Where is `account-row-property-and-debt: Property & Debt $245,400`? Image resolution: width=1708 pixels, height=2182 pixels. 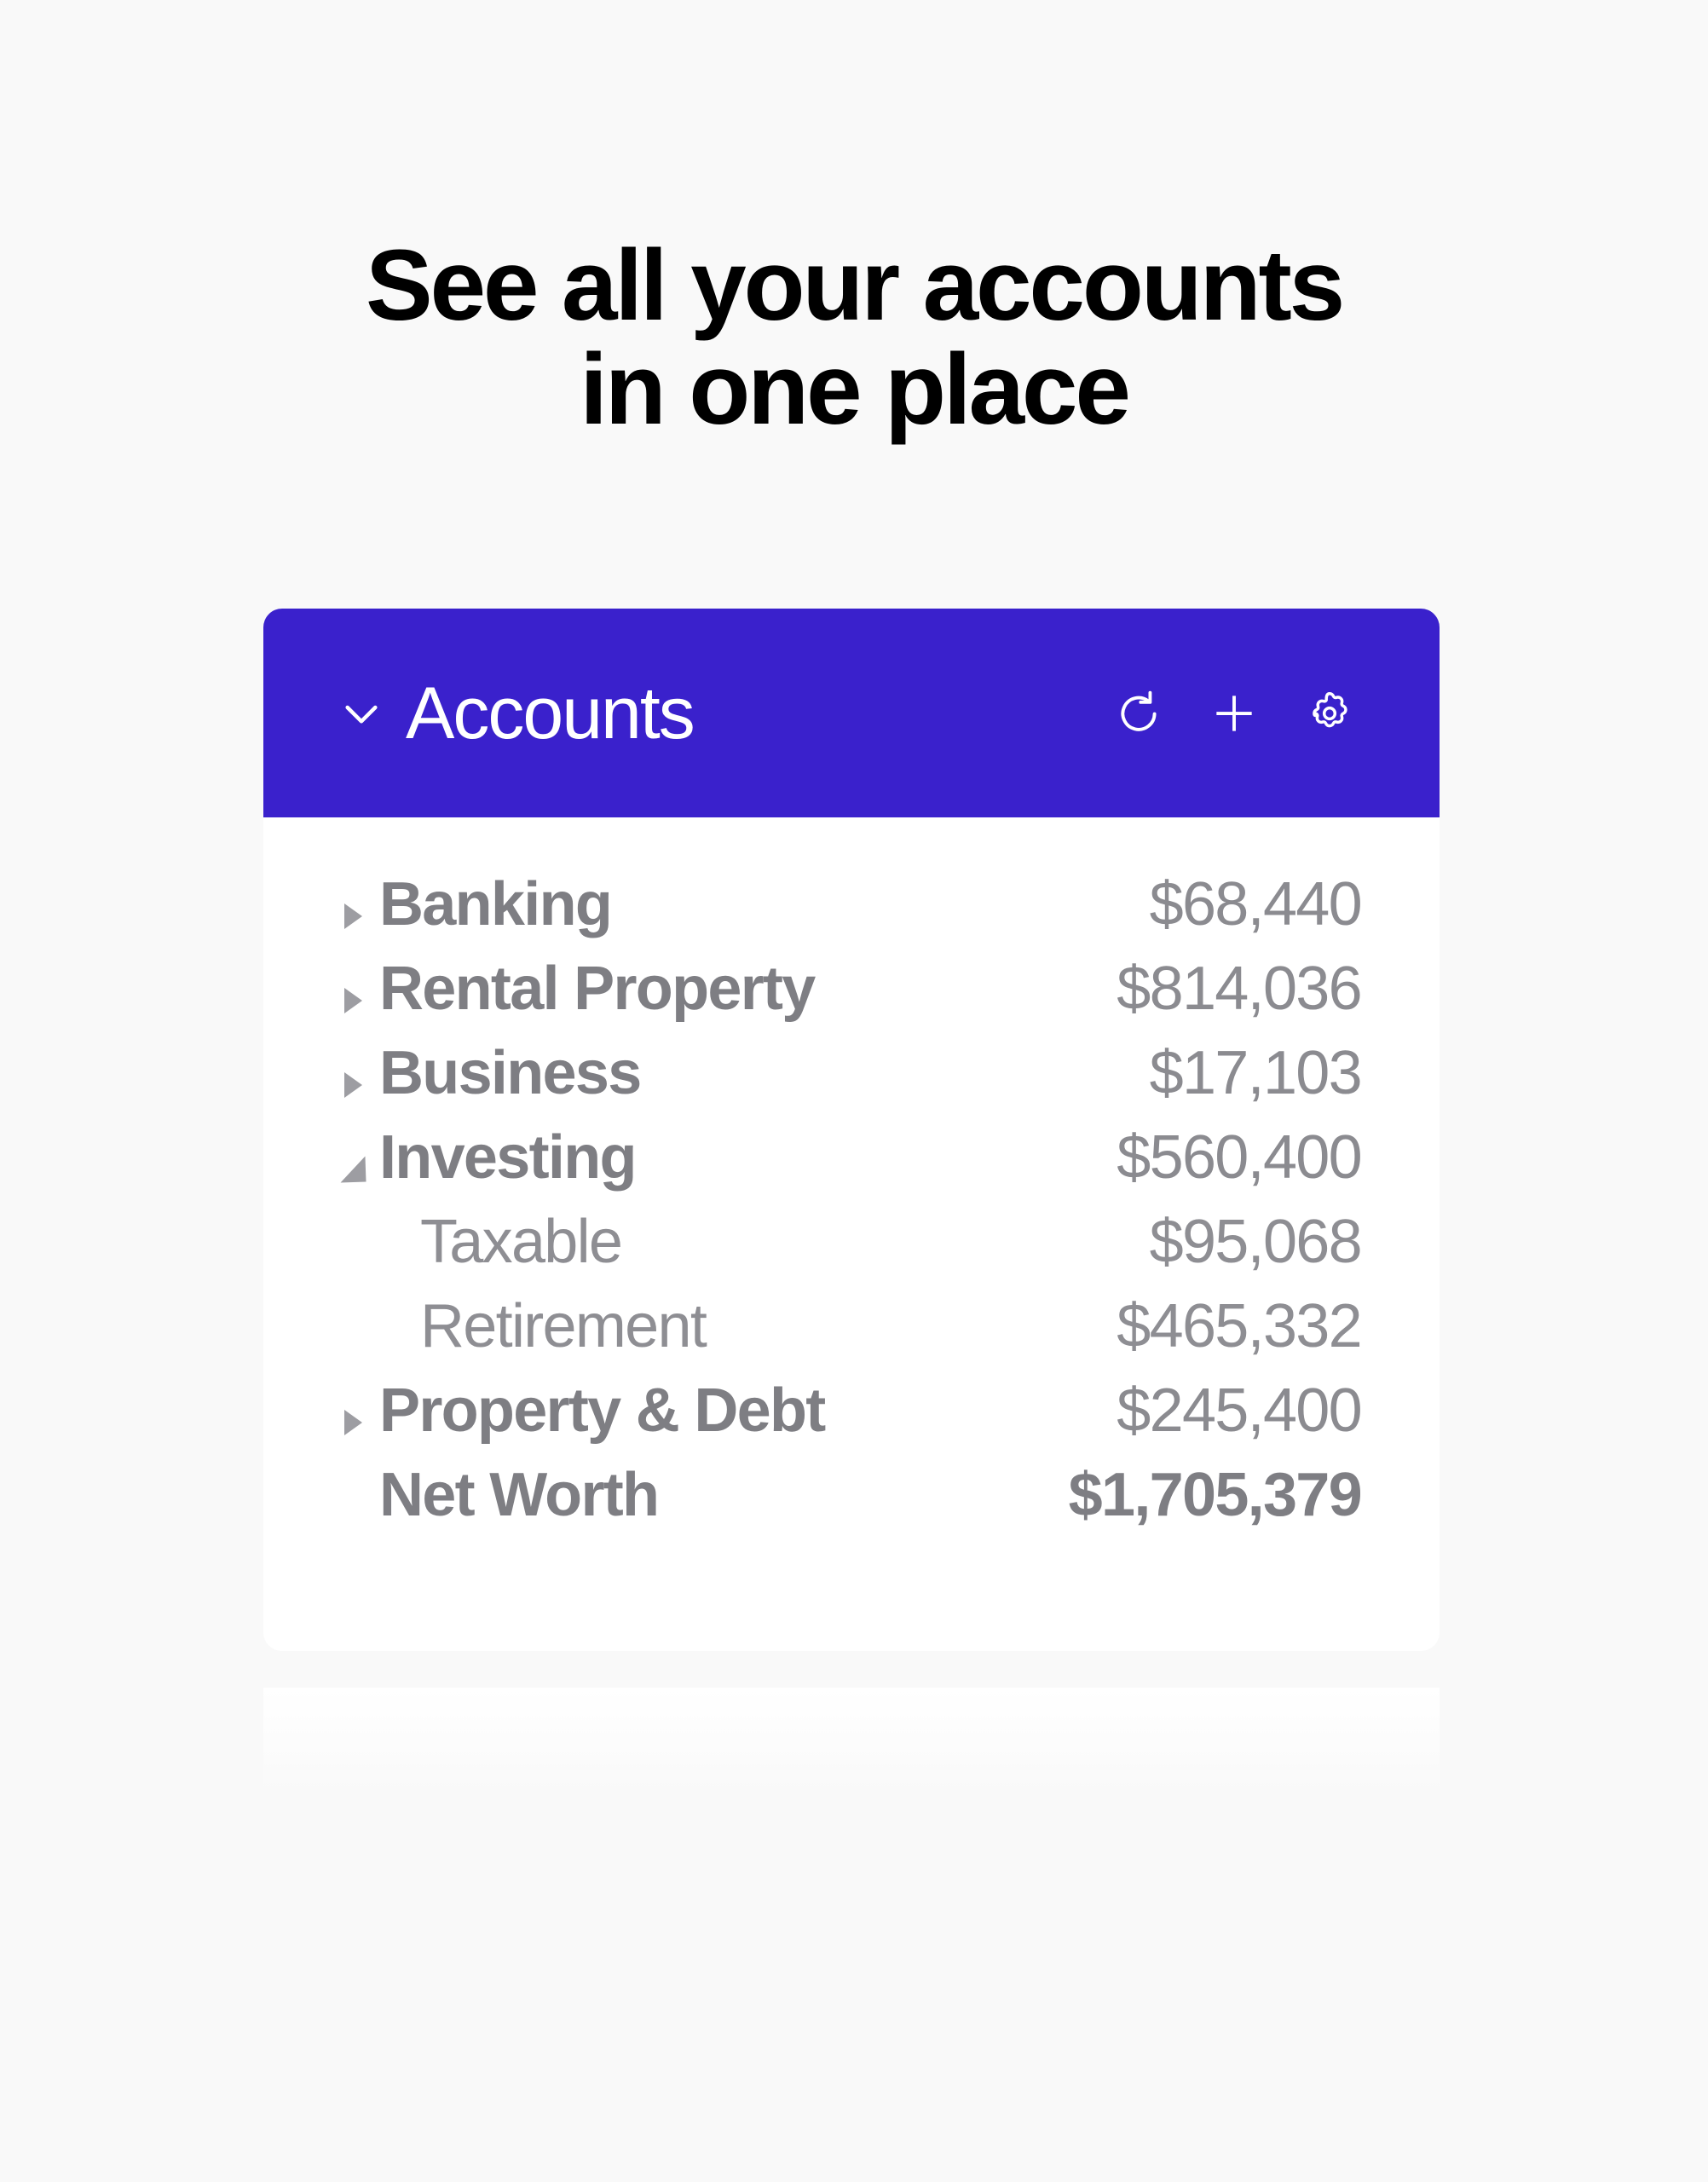
account-row-property-and-debt: Property & Debt $245,400 is located at coordinates (850, 1420).